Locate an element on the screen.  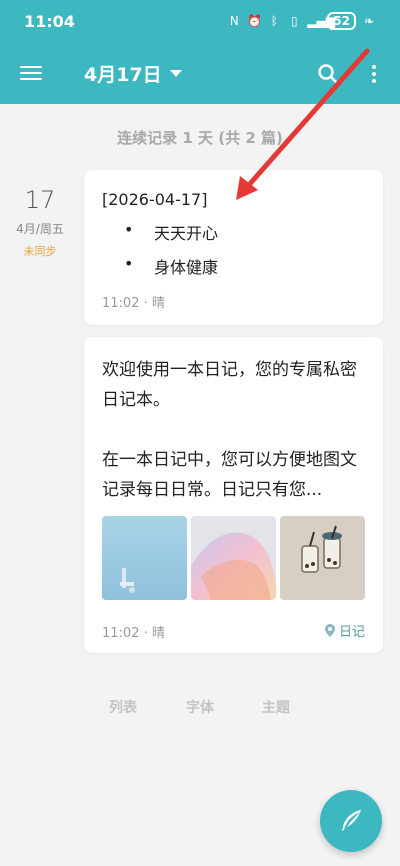
vibrate-icon: ▯ is located at coordinates (294, 21).